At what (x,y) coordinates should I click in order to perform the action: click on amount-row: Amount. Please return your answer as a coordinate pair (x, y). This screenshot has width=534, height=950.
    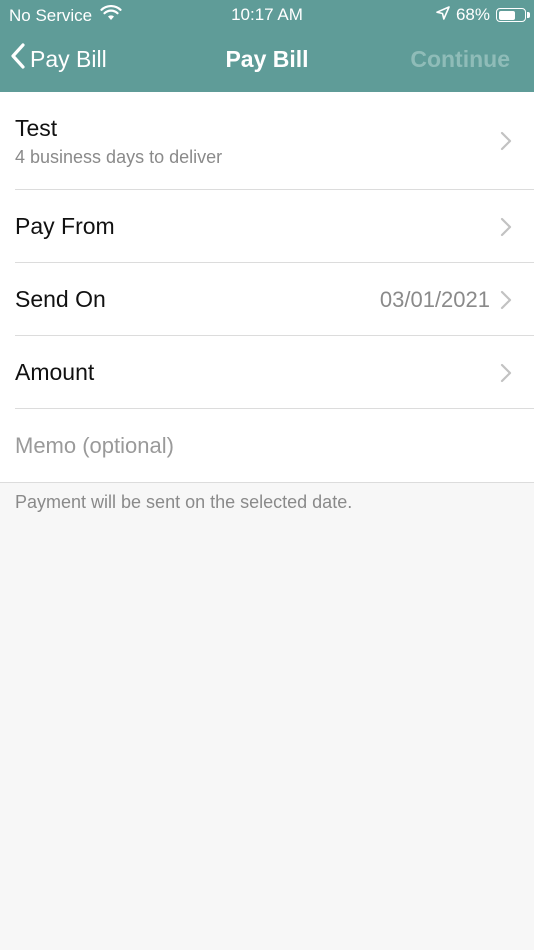
    Looking at the image, I should click on (267, 372).